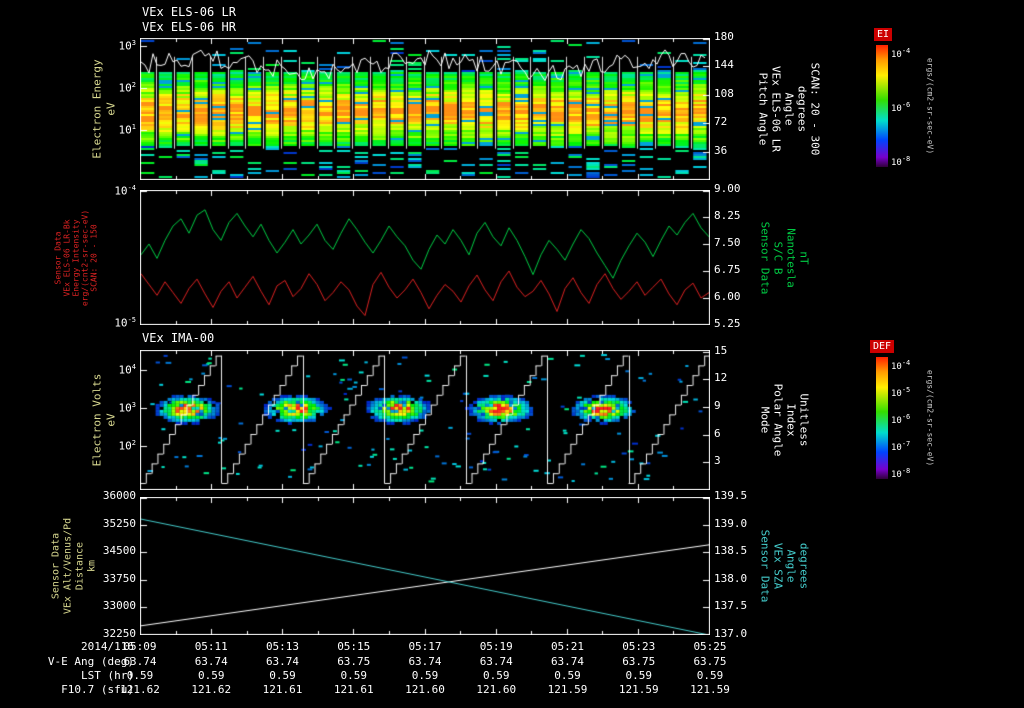  Describe the element at coordinates (496, 646) in the screenshot. I see `time-tick-label: 05:19` at that location.